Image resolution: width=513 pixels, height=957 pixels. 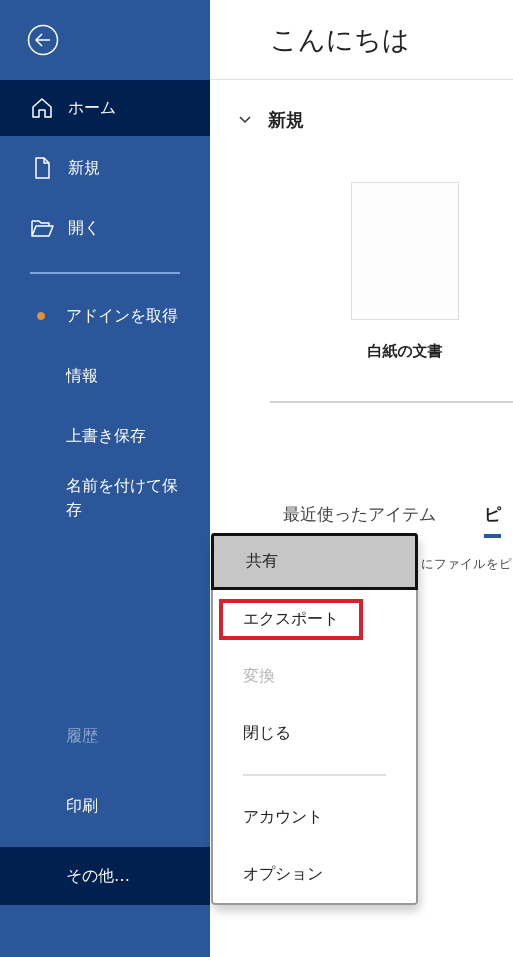 I want to click on tab: ピ, so click(x=492, y=520).